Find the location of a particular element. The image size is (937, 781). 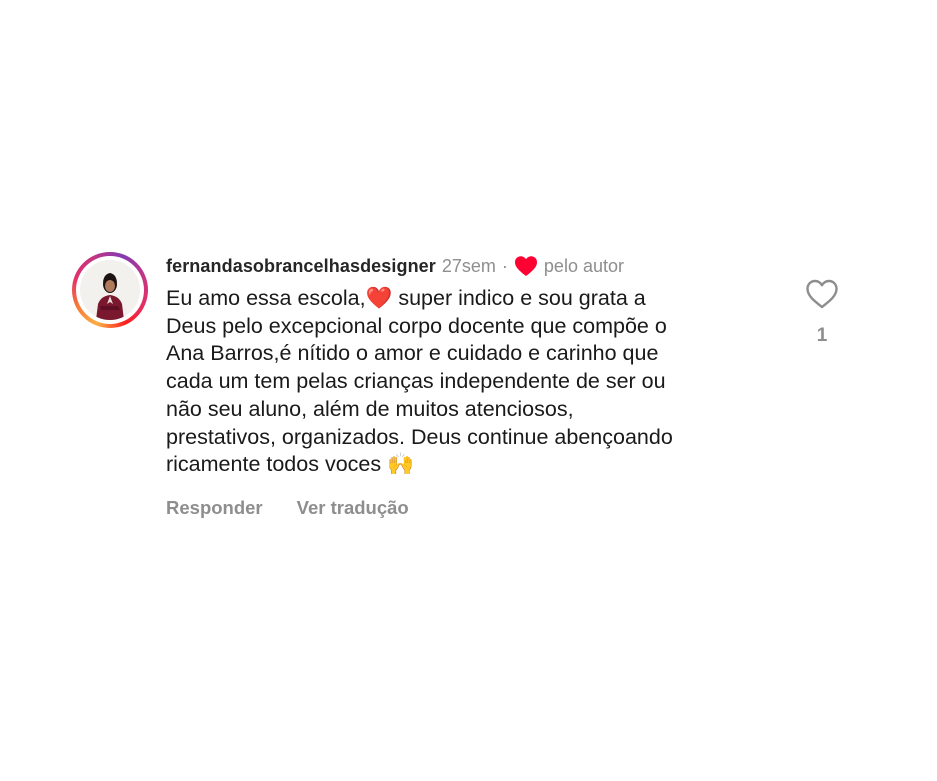

reply-button: Responder is located at coordinates (214, 508).